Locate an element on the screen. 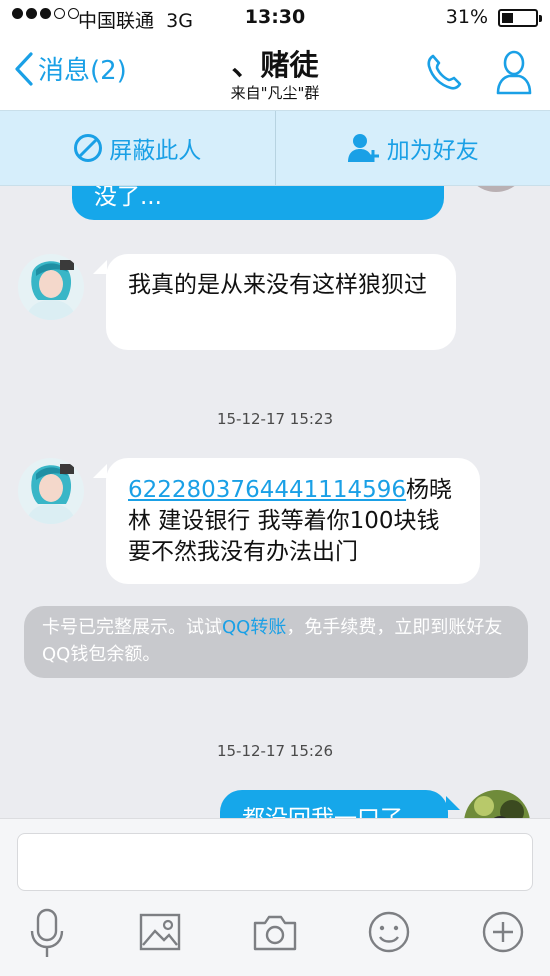 The height and width of the screenshot is (976, 550). message-bubble-outgoing: 都没回我一口了 is located at coordinates (334, 804).